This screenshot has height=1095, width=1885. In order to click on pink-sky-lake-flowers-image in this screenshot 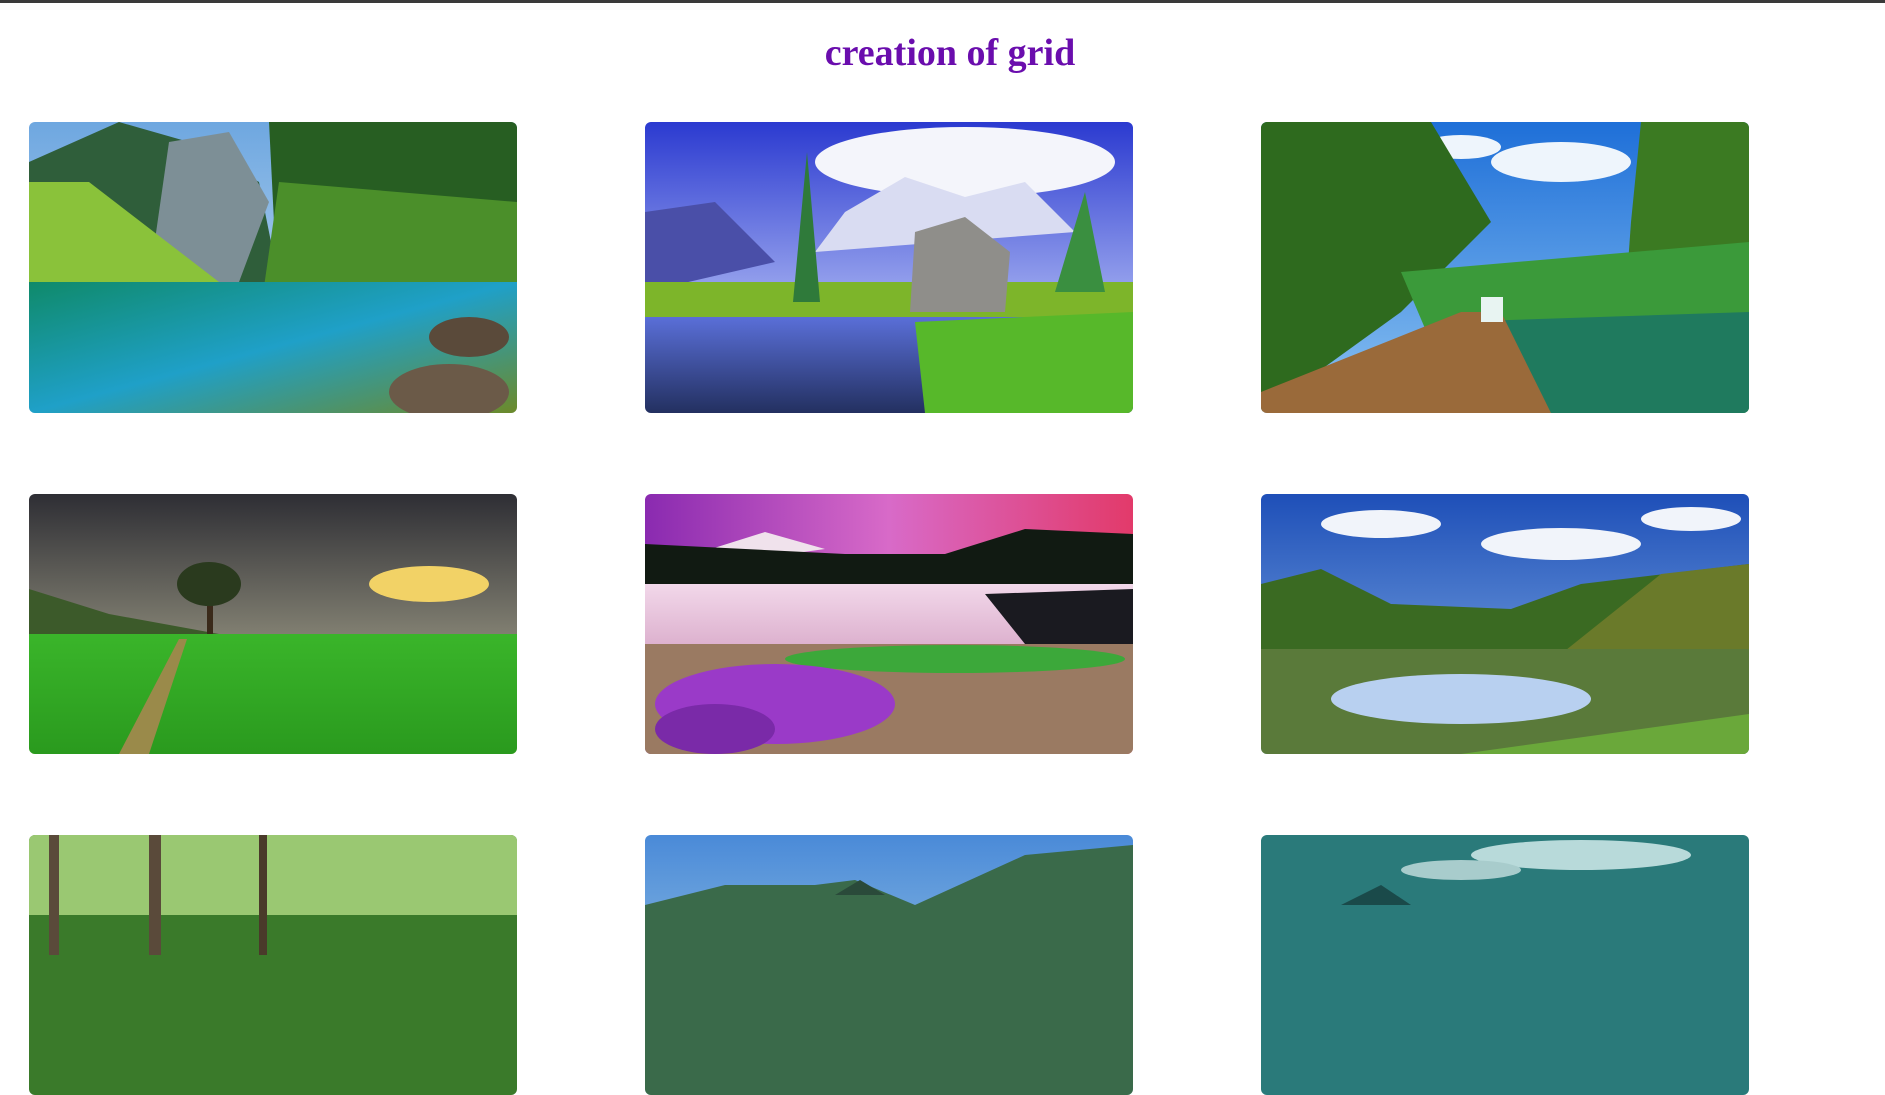, I will do `click(889, 624)`.